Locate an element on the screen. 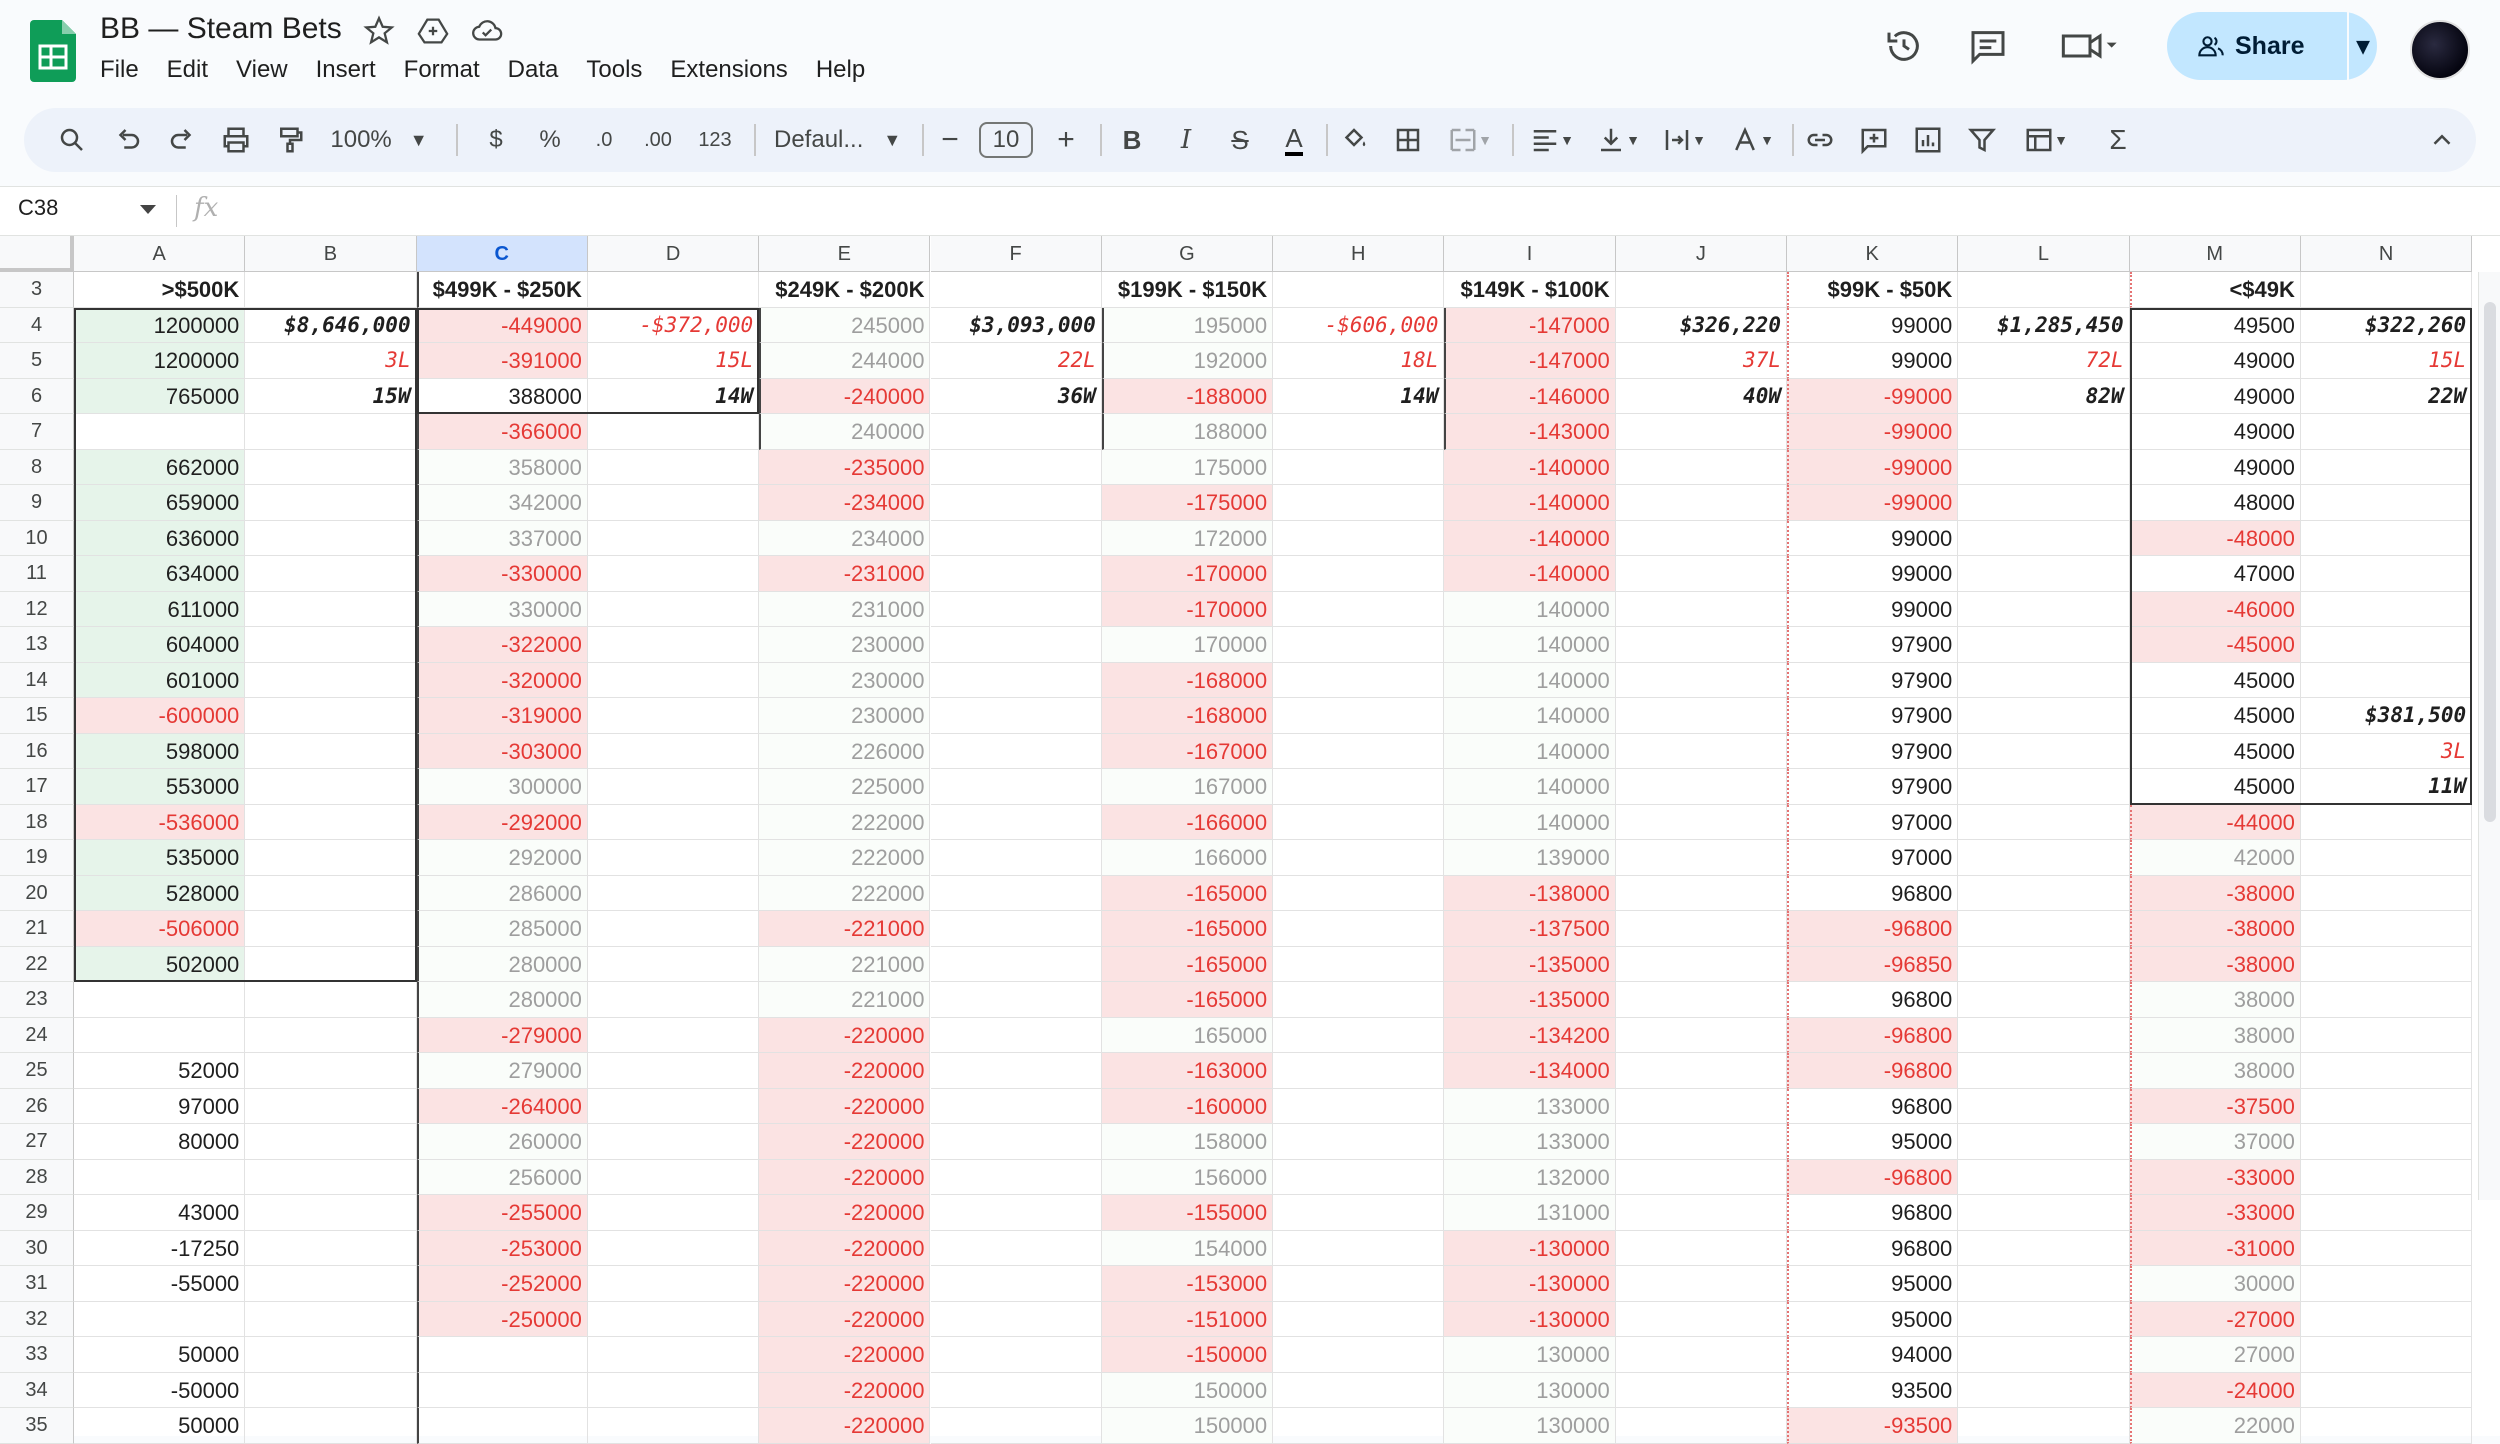 This screenshot has width=2500, height=1444. cell-f29 is located at coordinates (1016, 1213).